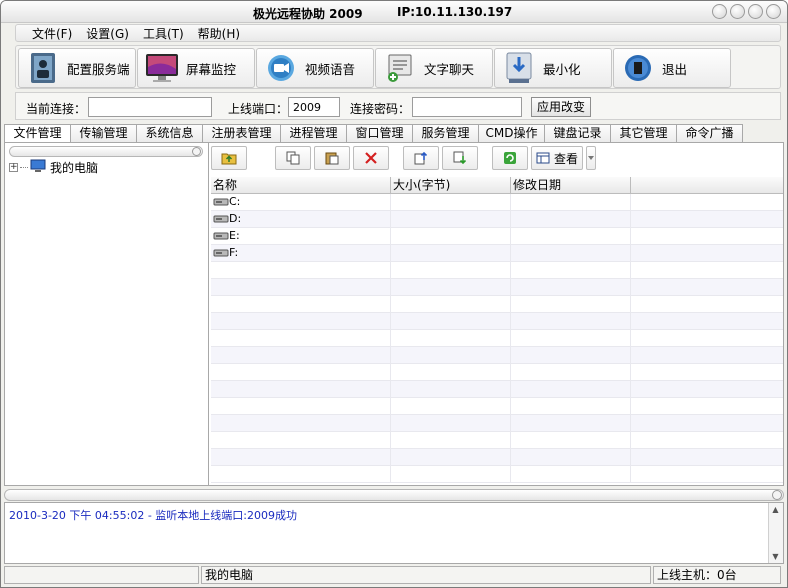 This screenshot has height=588, width=788. Describe the element at coordinates (314, 107) in the screenshot. I see `port-field` at that location.